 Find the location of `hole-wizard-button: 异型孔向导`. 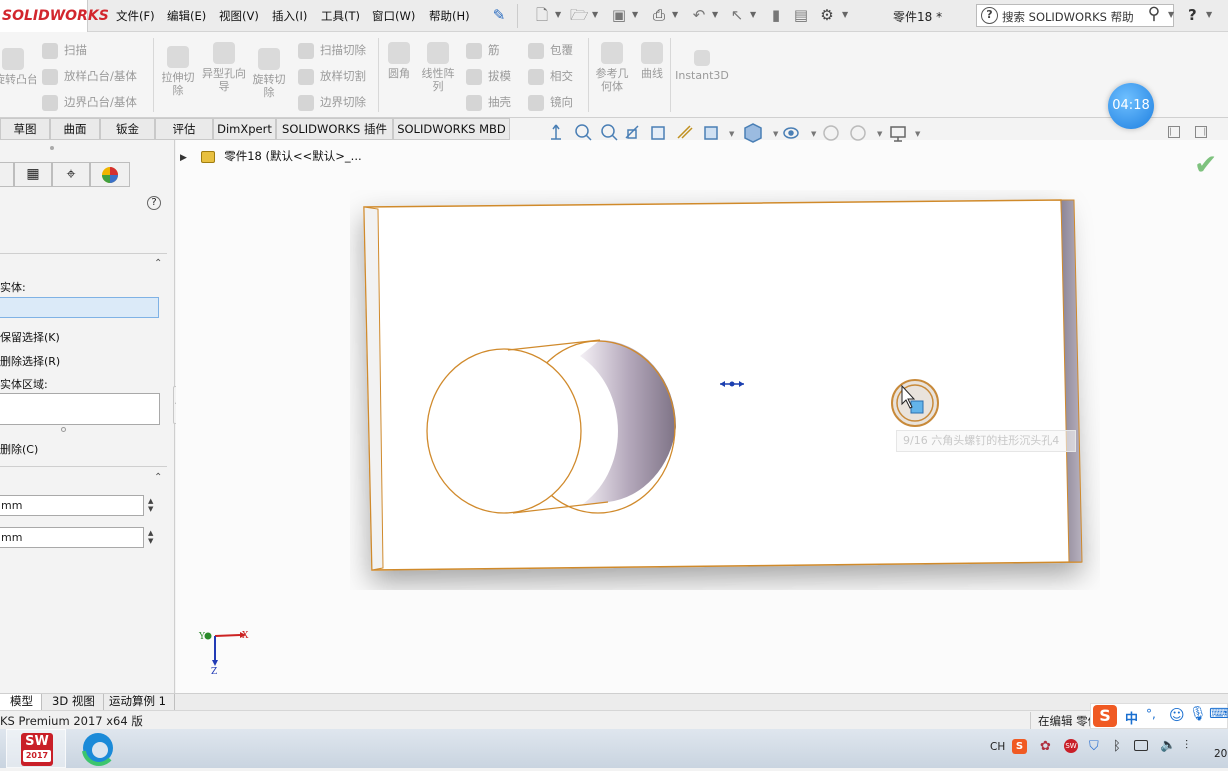

hole-wizard-button: 异型孔向导 is located at coordinates (224, 67).